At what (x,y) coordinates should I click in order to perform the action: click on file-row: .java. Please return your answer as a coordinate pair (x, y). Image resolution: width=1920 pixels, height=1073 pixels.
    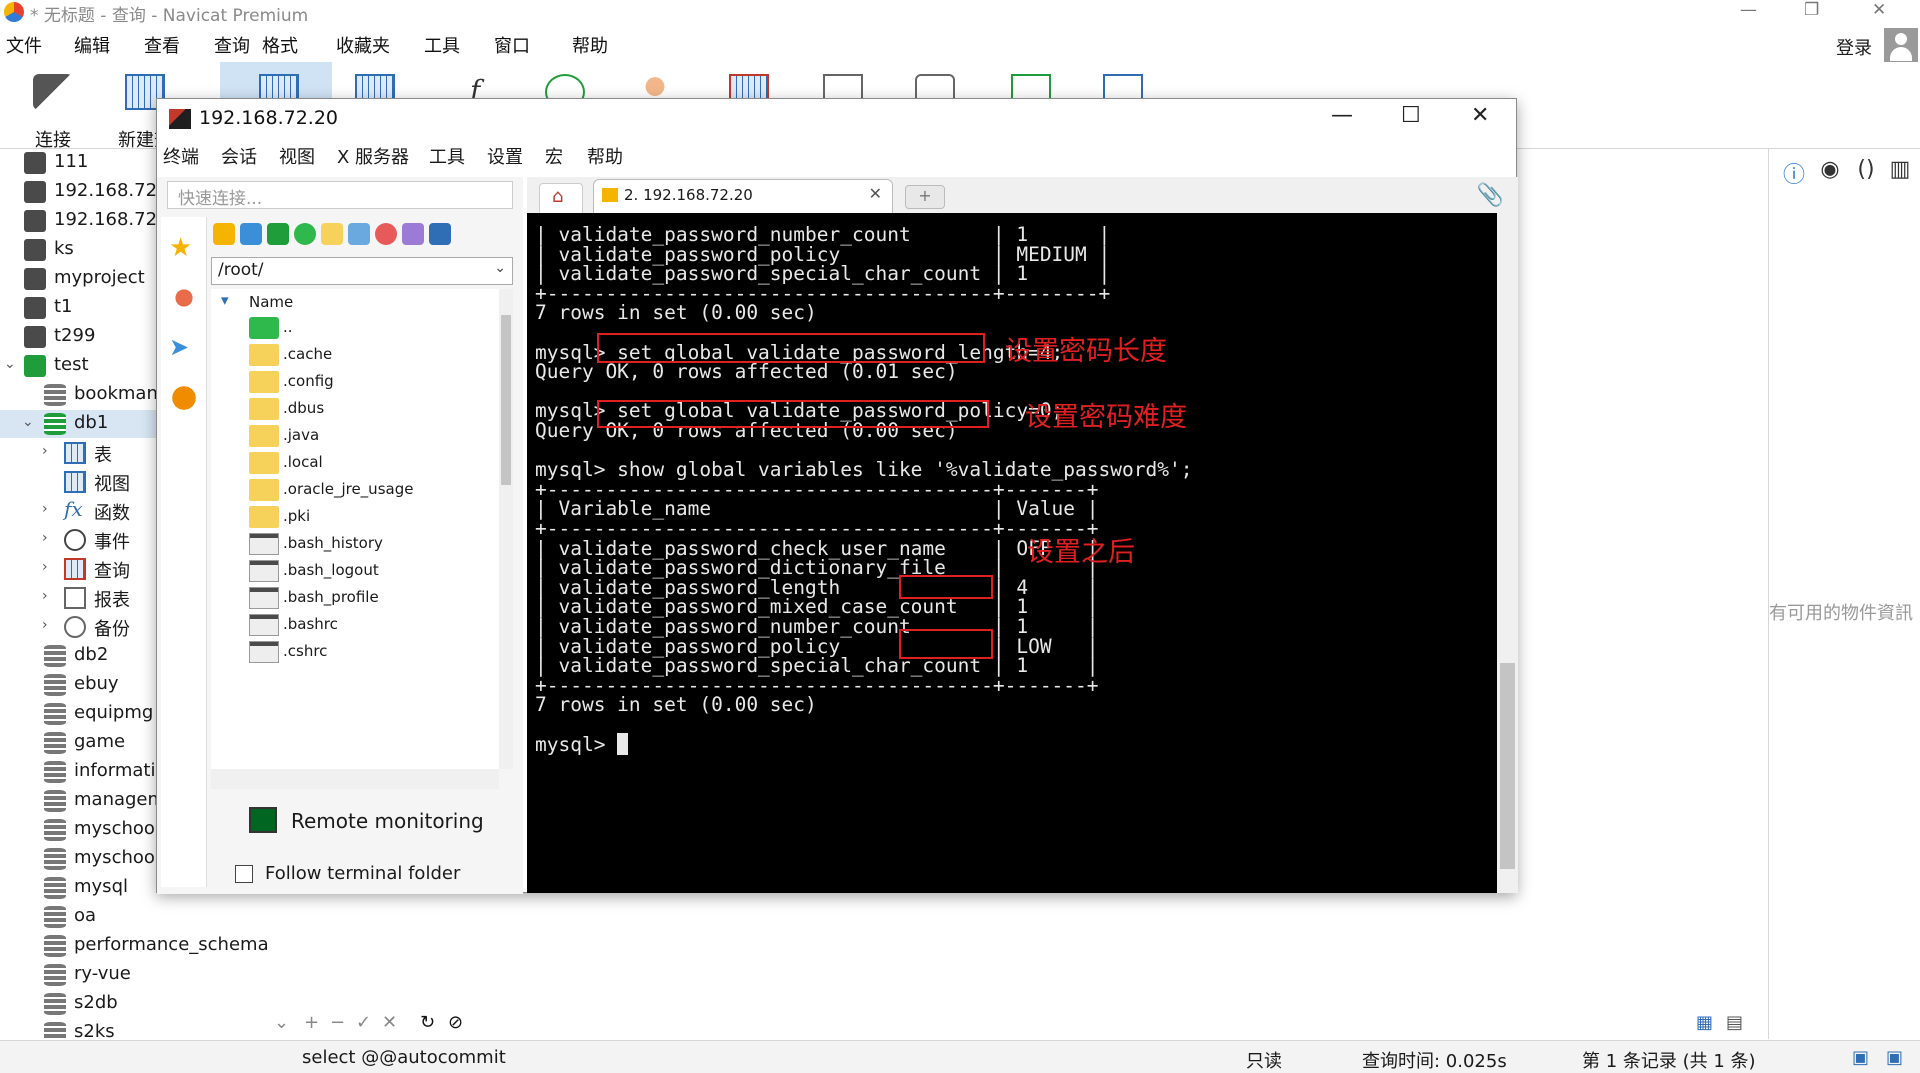
    Looking at the image, I should click on (351, 436).